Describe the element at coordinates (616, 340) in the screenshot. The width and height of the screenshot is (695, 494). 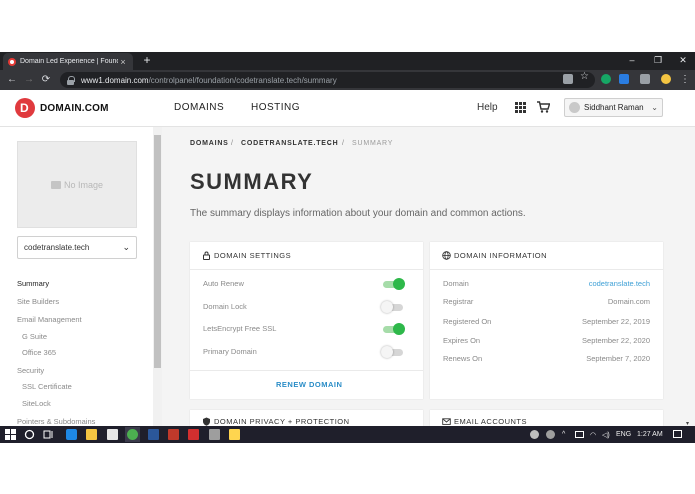
I see `info-expires-value: September 22, 2020` at that location.